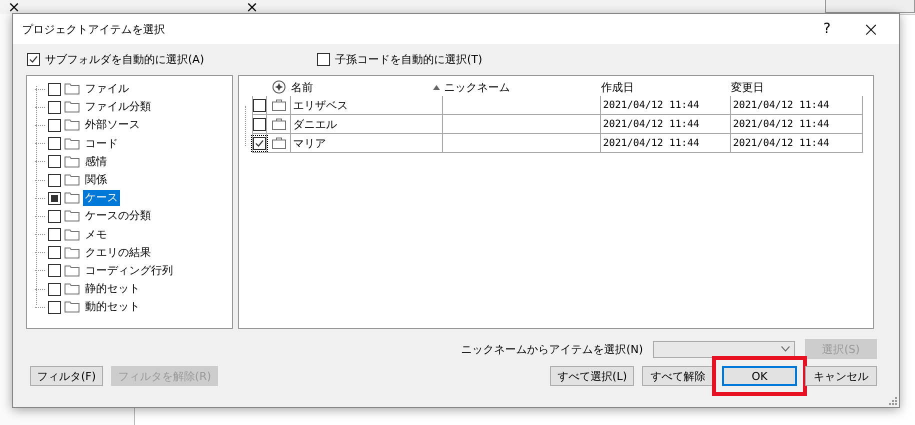 This screenshot has height=425, width=915. I want to click on dialog-button: フィルタ(F), so click(66, 376).